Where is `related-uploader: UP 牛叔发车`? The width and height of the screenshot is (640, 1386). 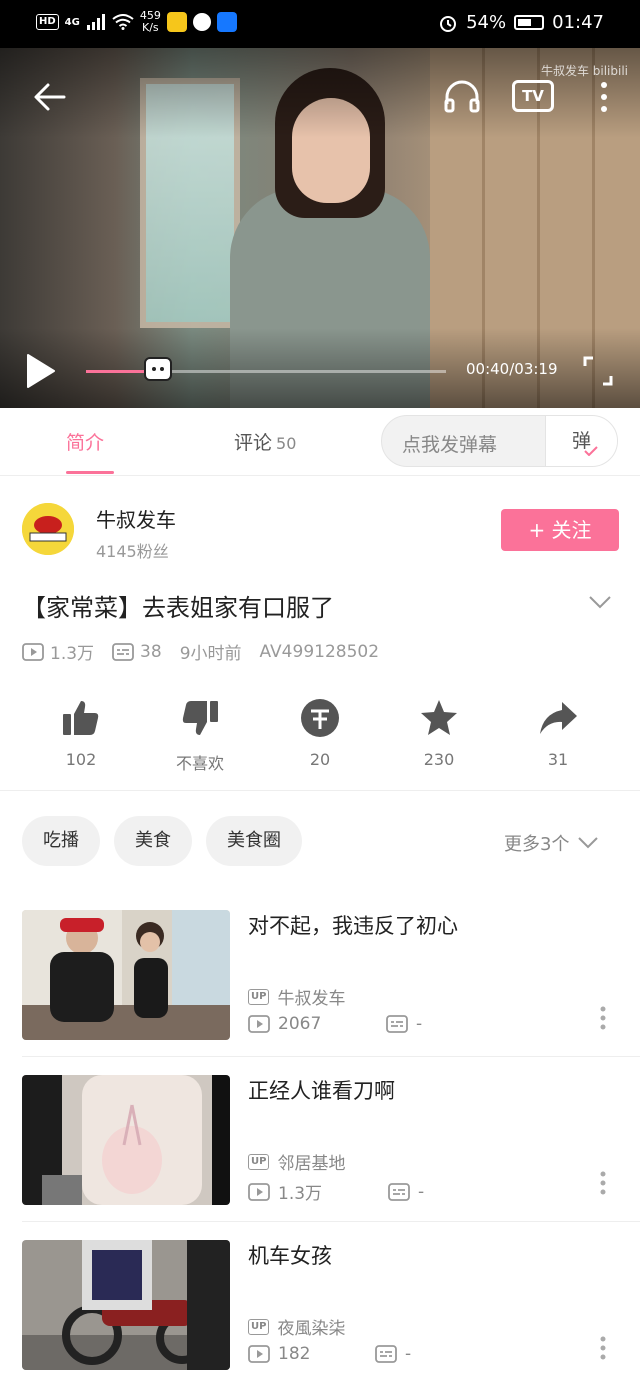 related-uploader: UP 牛叔发车 is located at coordinates (296, 996).